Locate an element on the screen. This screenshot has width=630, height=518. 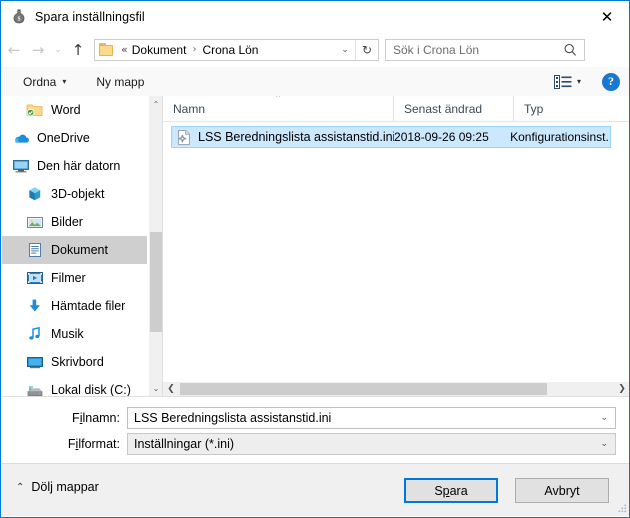
scroll-up-button: ⌃ is located at coordinates (155, 104).